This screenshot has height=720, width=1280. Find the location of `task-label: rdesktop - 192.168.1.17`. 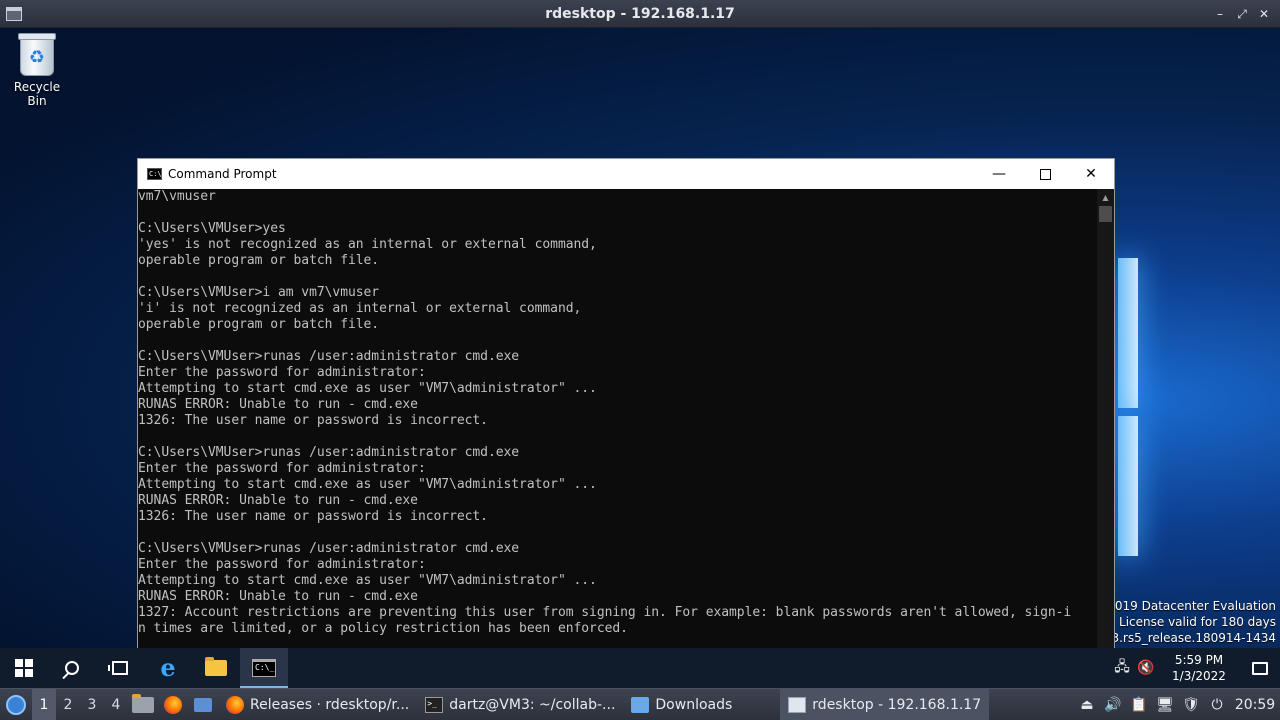

task-label: rdesktop - 192.168.1.17 is located at coordinates (897, 704).